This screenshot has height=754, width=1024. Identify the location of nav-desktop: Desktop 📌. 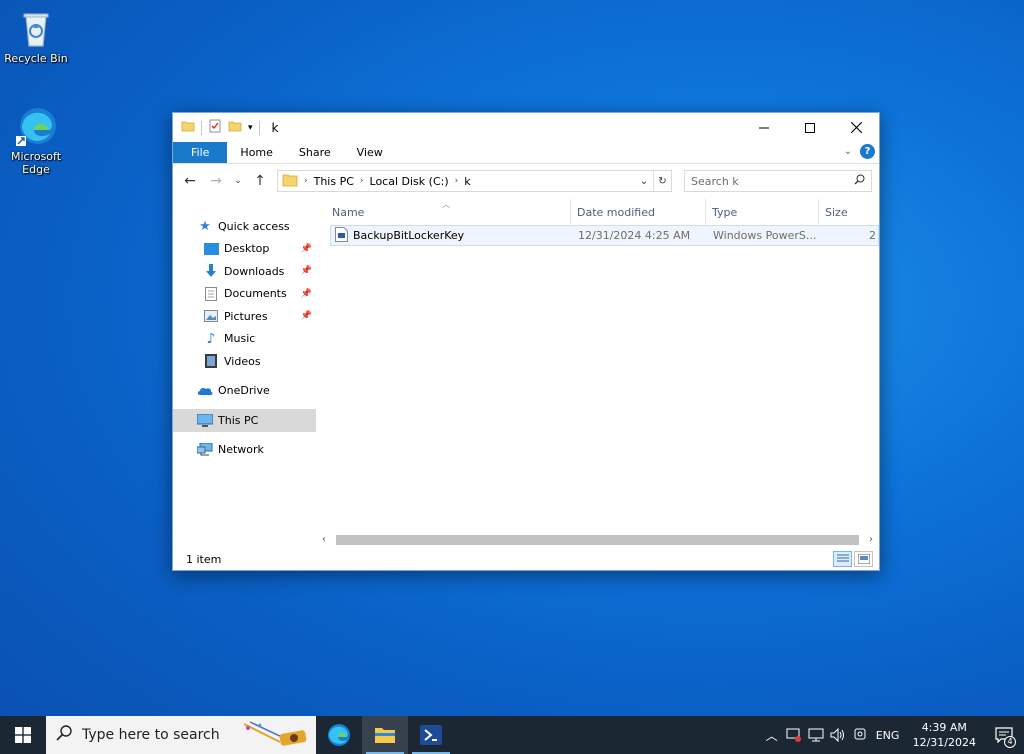
(244, 249).